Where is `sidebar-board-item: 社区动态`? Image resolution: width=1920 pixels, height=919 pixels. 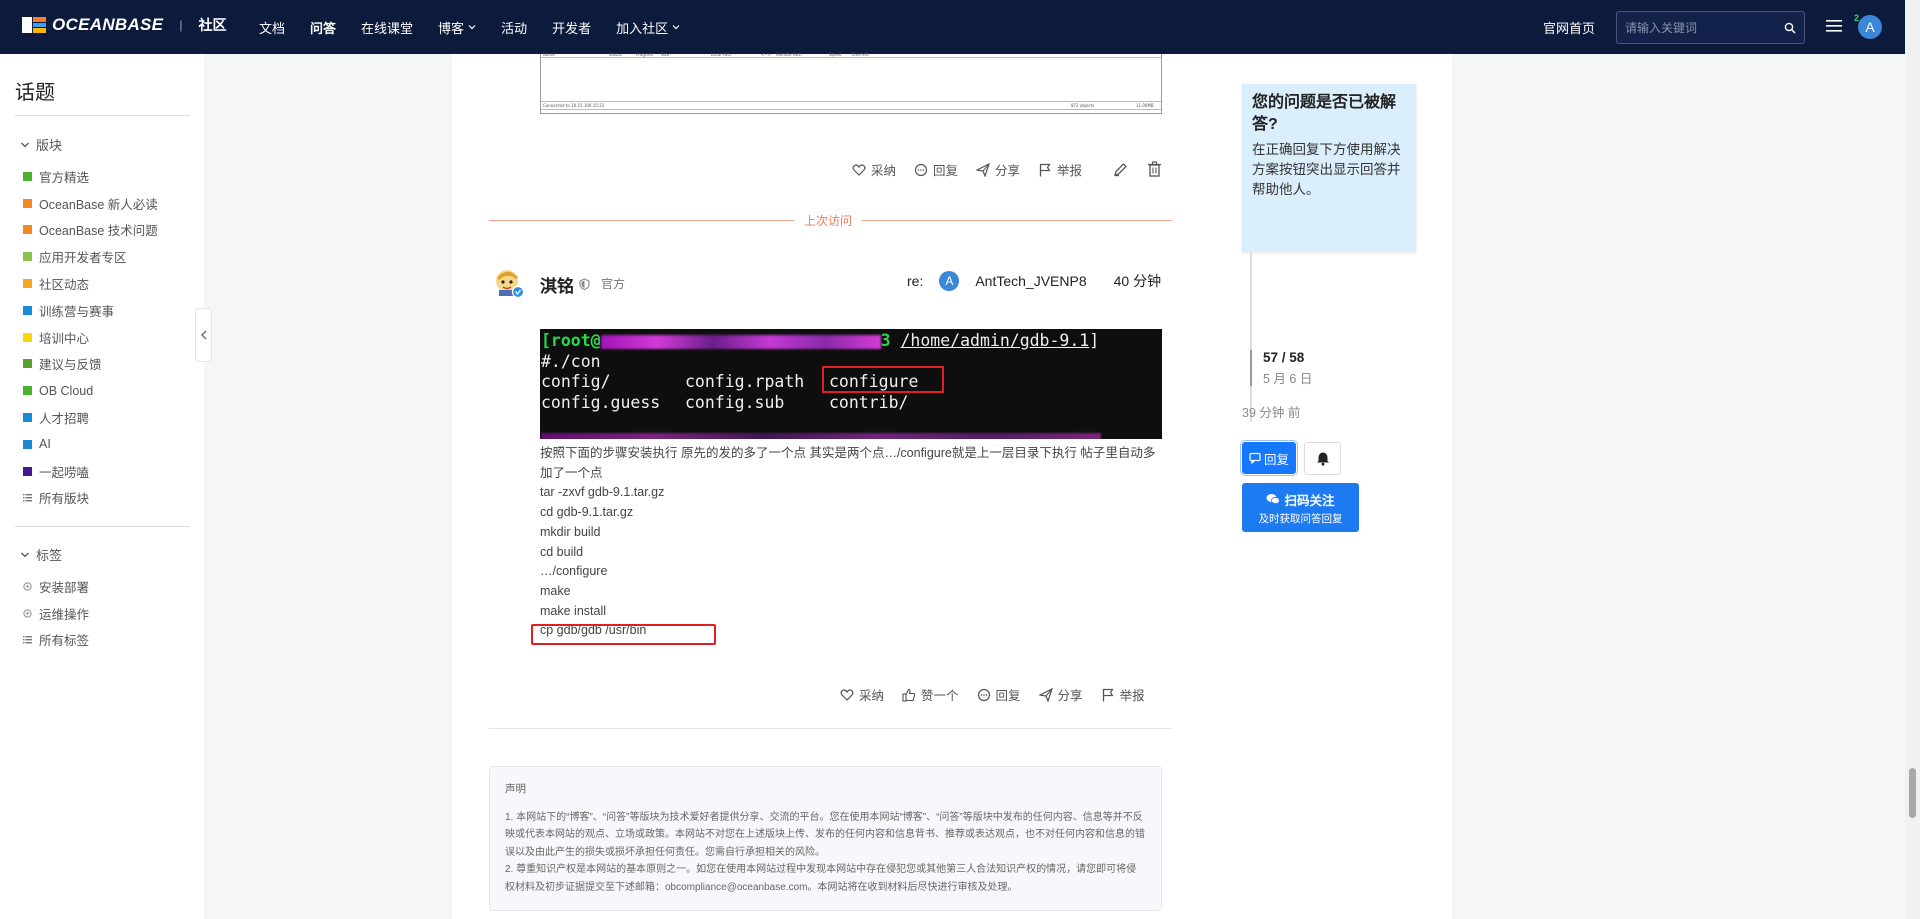
sidebar-board-item: 社区动态 is located at coordinates (90, 283).